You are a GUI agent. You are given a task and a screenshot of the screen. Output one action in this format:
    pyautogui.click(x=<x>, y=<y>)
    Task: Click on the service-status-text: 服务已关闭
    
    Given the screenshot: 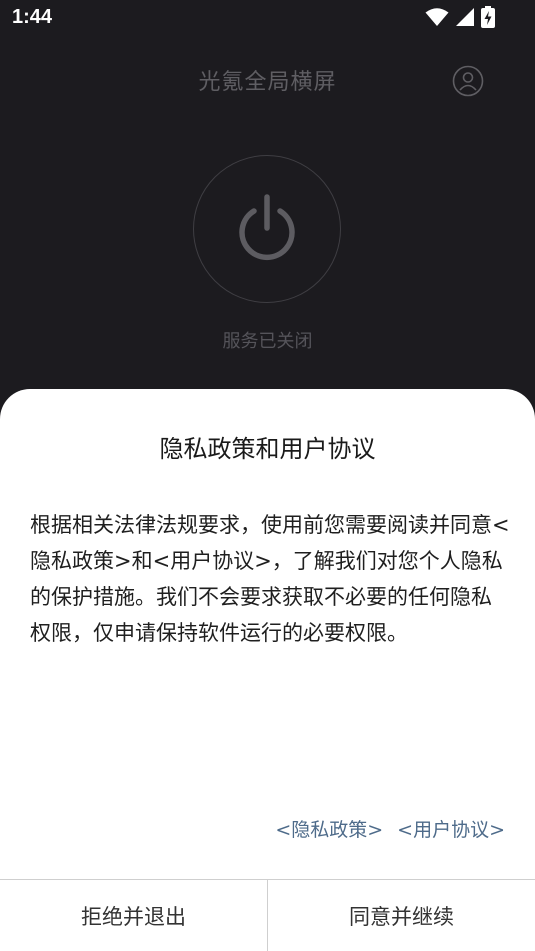 What is the action you would take?
    pyautogui.click(x=267, y=341)
    